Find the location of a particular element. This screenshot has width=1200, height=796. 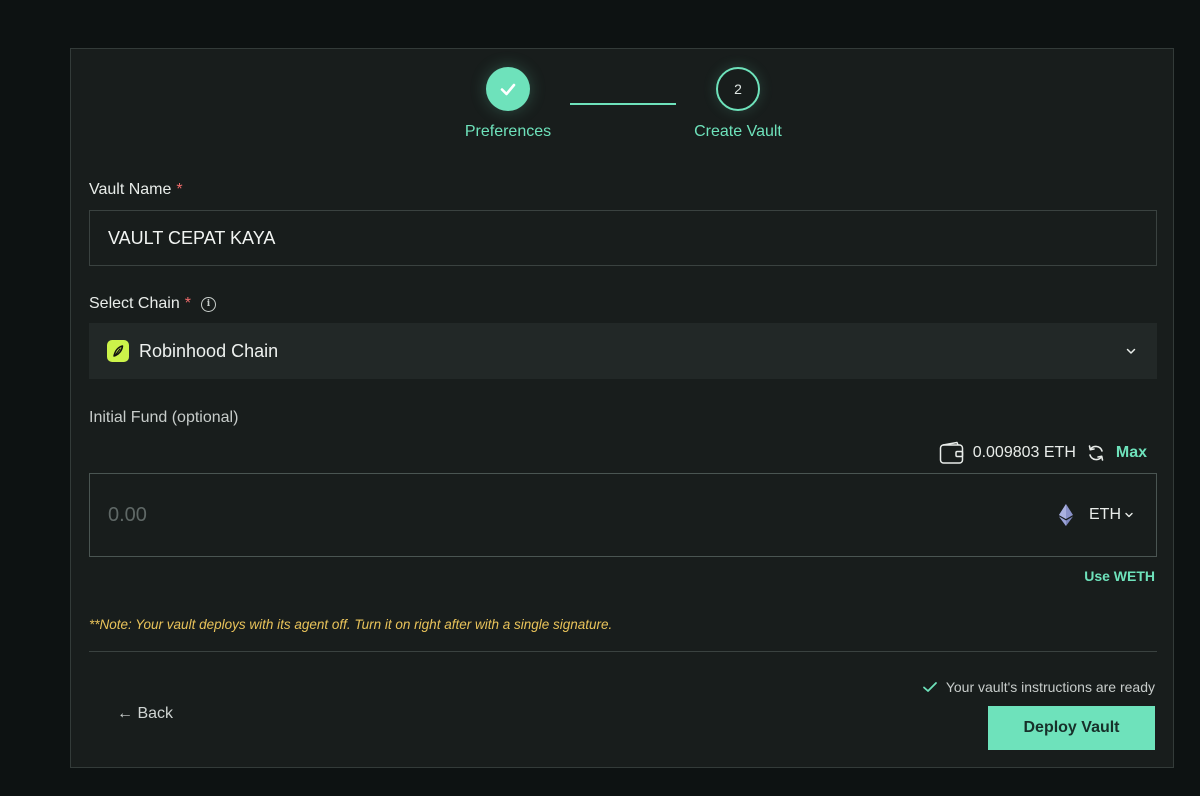

ready-status: Your vault's instructions are ready is located at coordinates (1038, 687).